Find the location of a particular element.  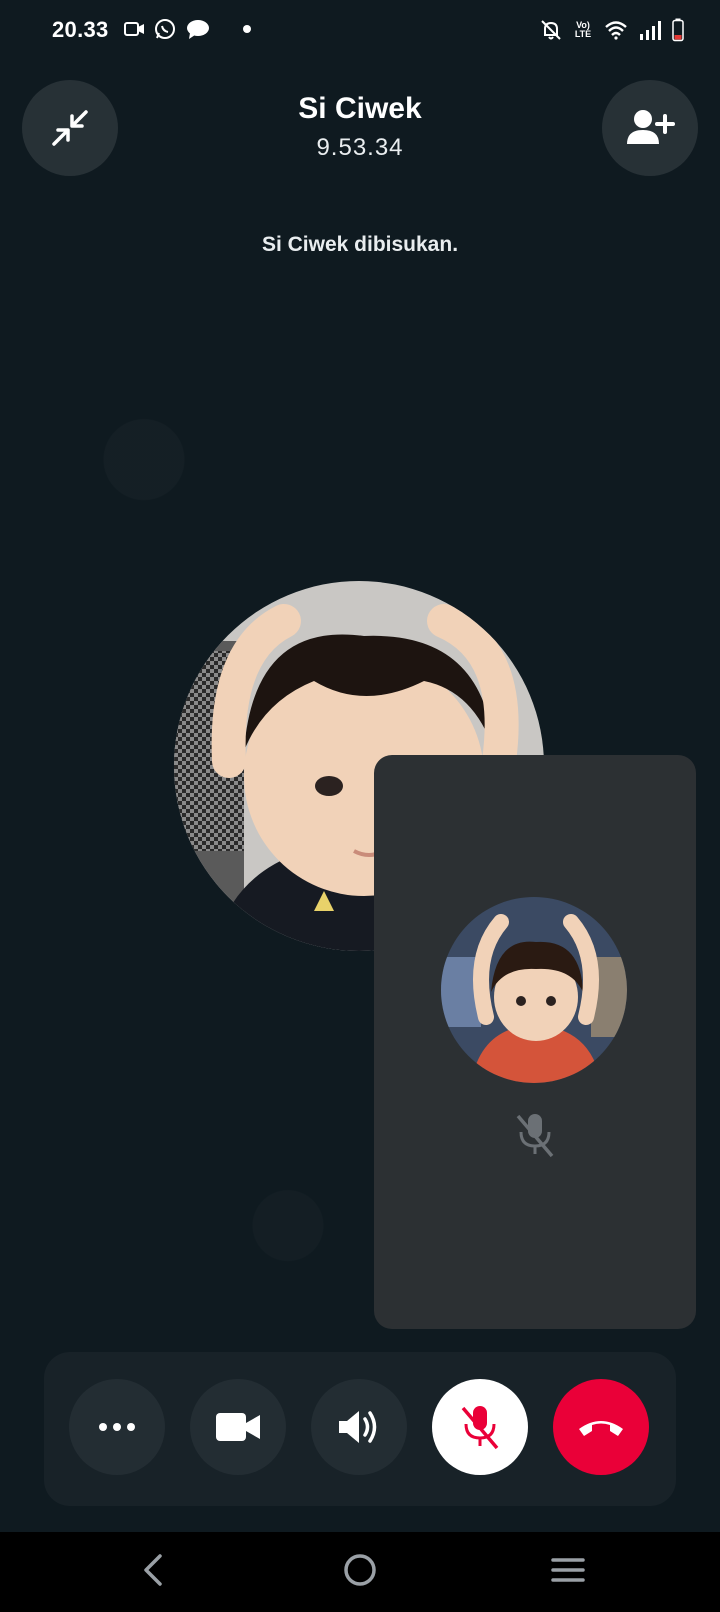

more-options-button is located at coordinates (117, 1427).